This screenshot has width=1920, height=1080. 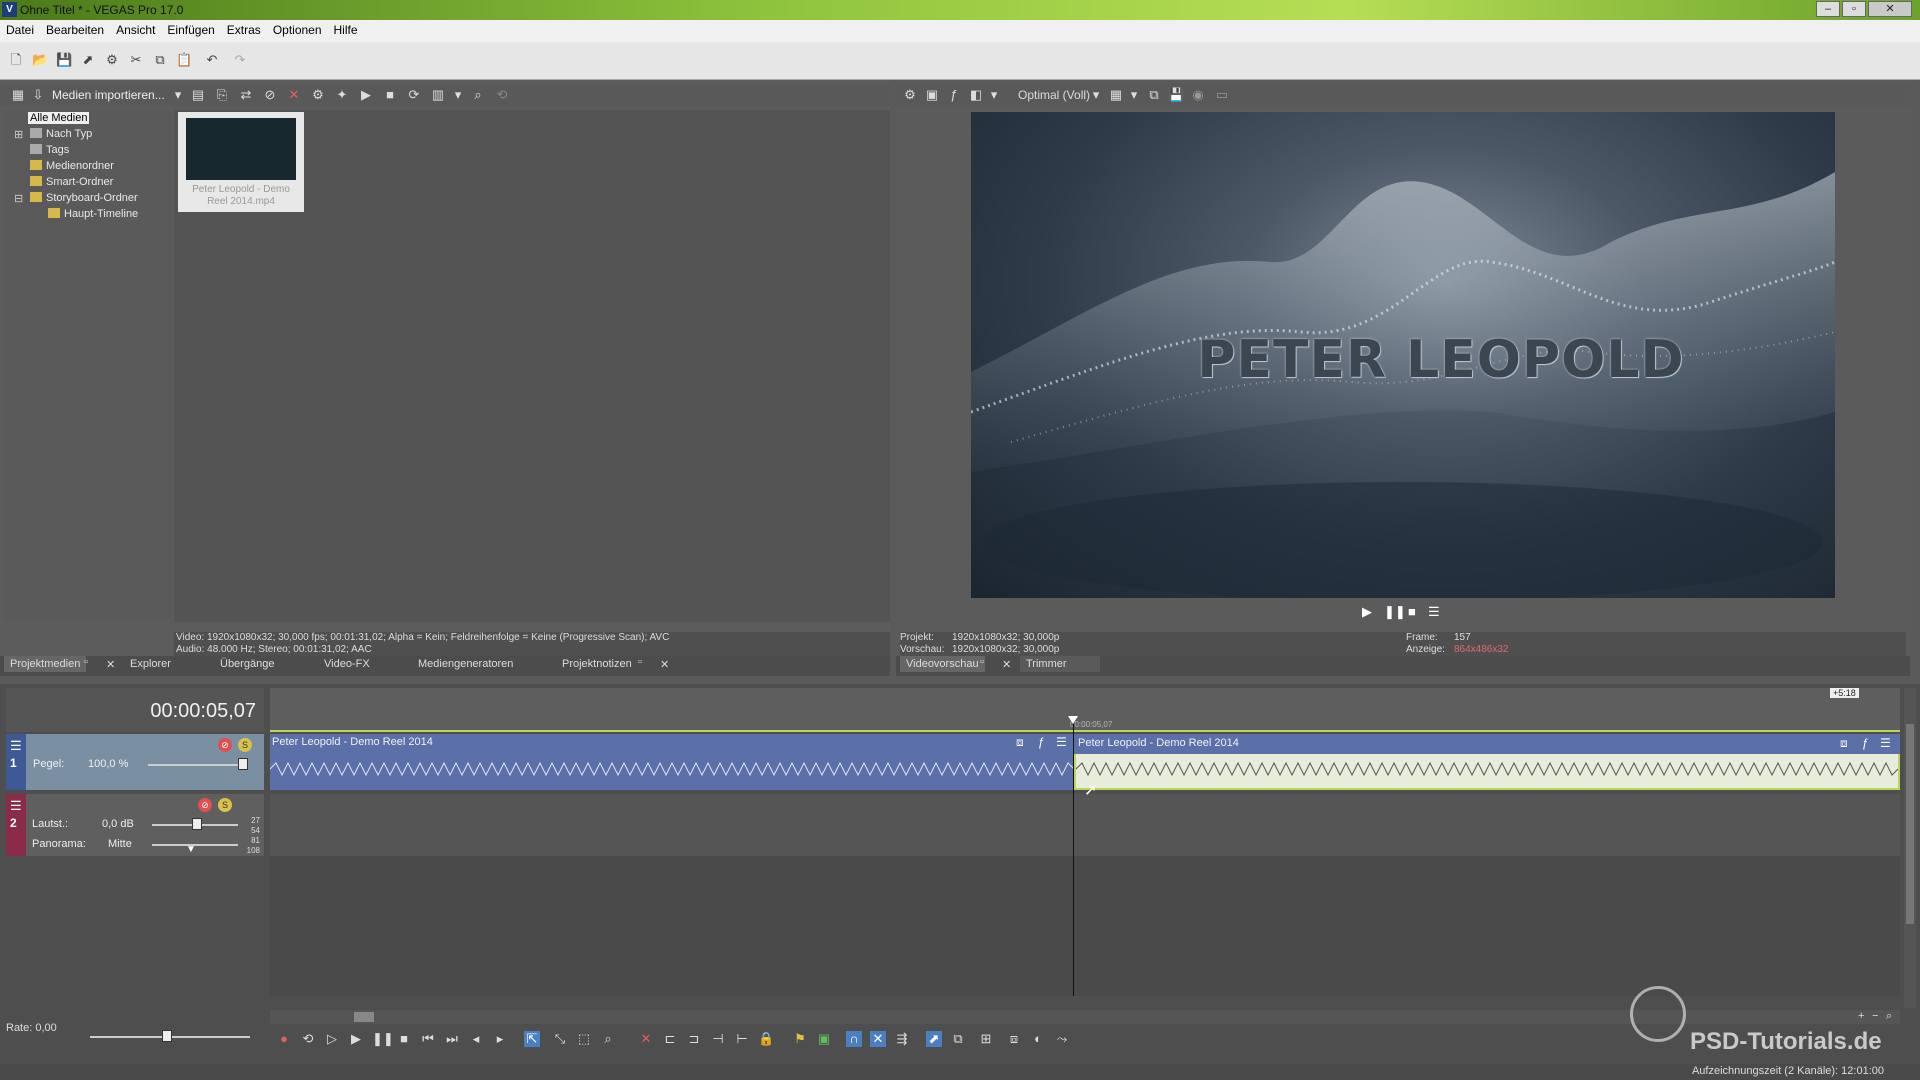 I want to click on properties-gear-icon: ⚙, so click(x=318, y=95).